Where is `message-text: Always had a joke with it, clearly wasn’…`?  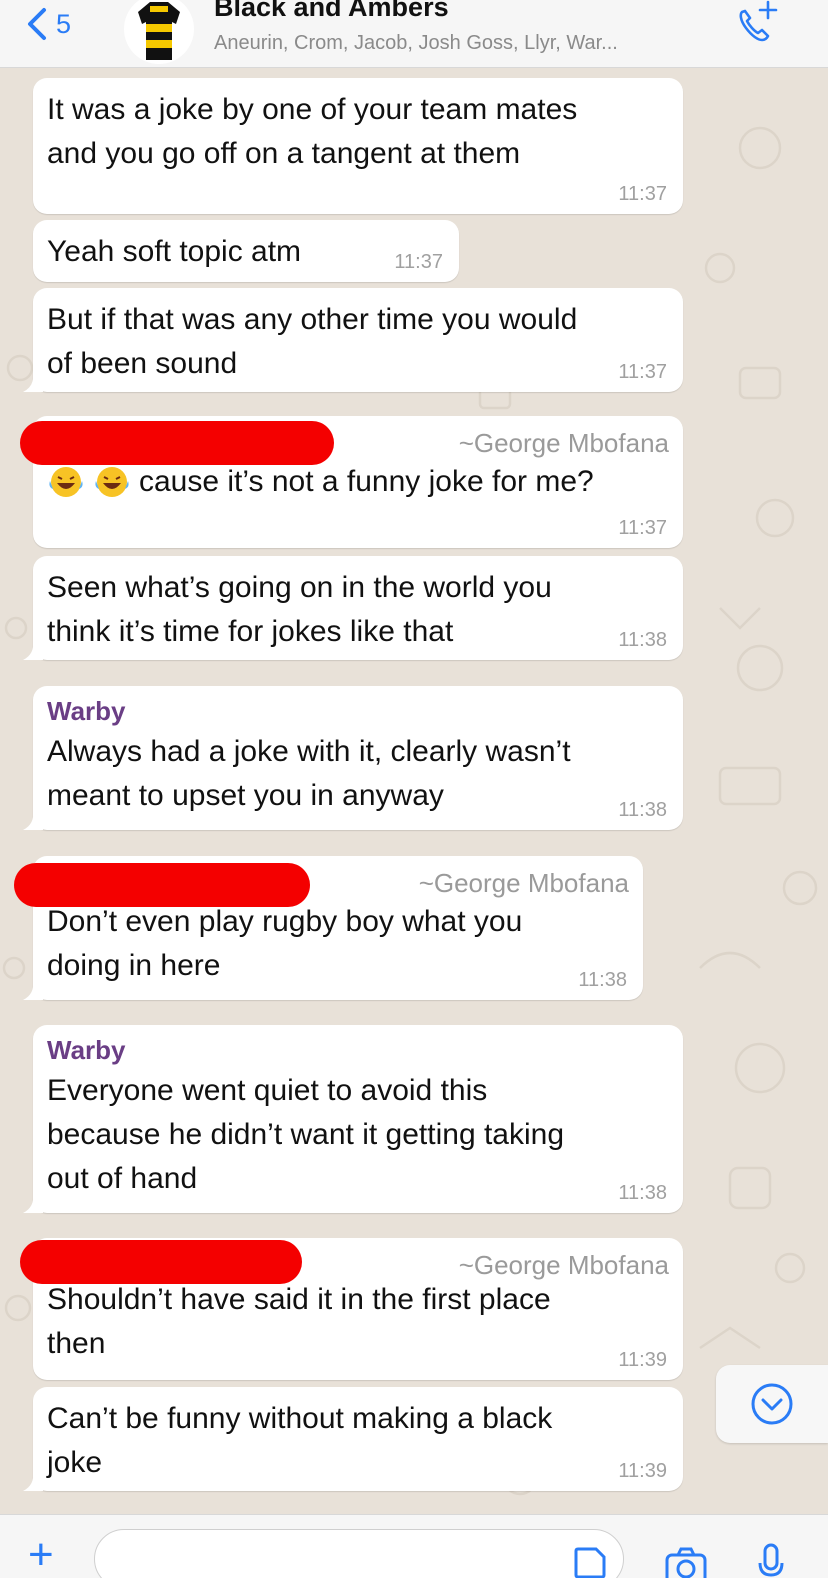 message-text: Always had a joke with it, clearly wasn’… is located at coordinates (309, 773).